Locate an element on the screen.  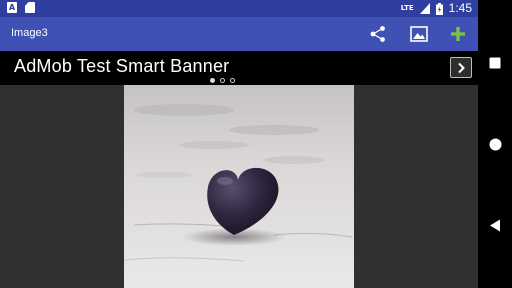
home-button is located at coordinates (495, 144).